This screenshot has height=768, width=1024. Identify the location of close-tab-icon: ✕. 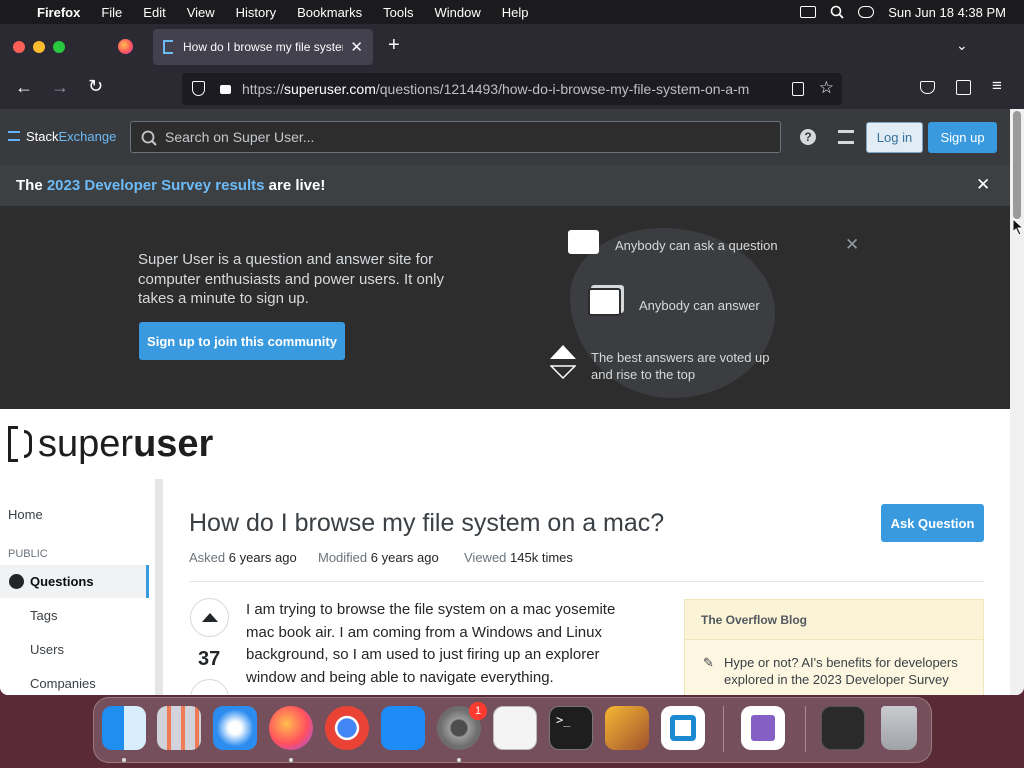
(356, 47).